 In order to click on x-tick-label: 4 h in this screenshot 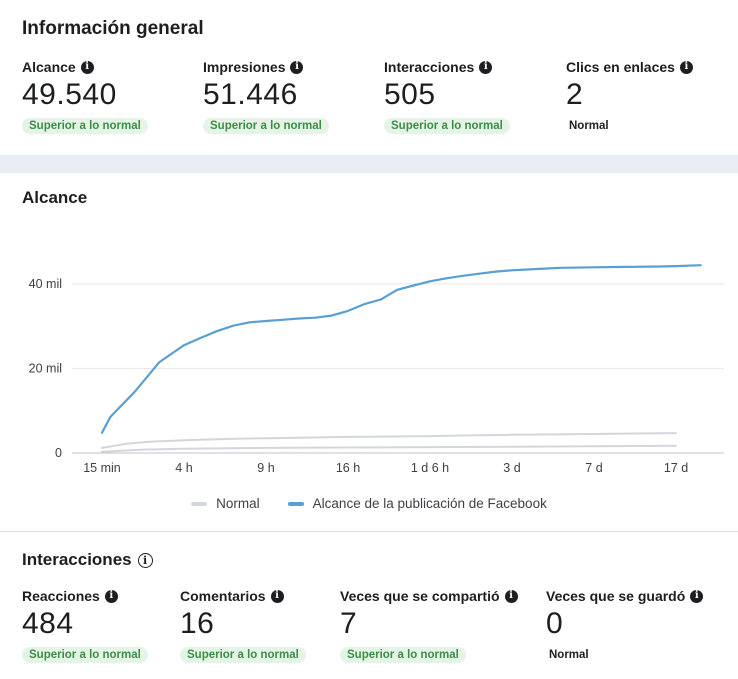, I will do `click(183, 468)`.